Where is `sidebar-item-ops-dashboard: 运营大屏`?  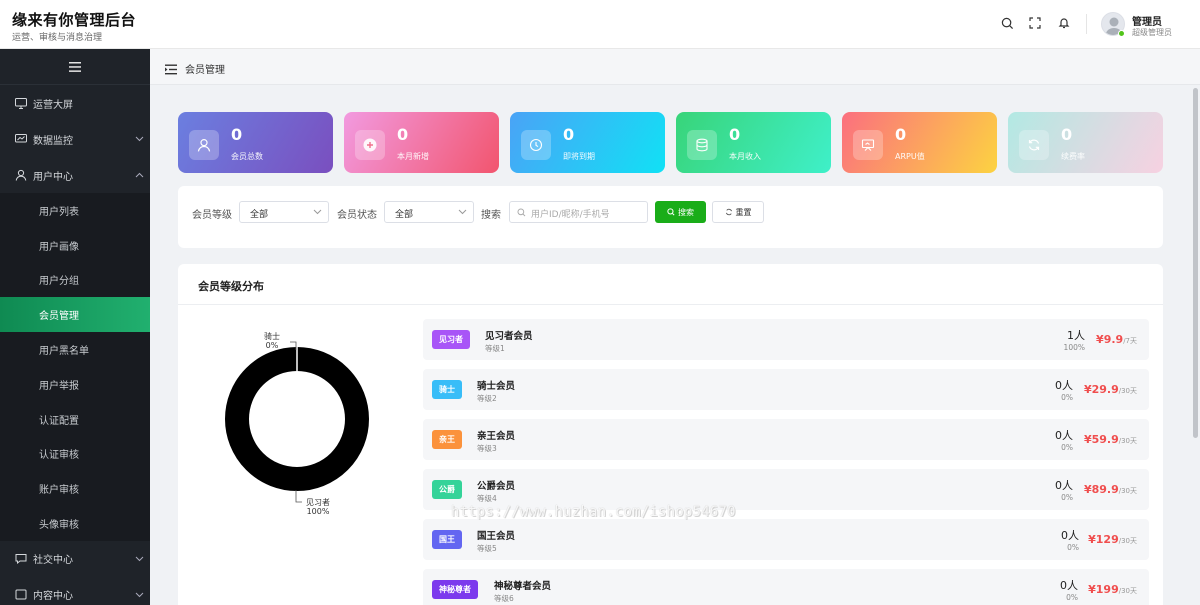
sidebar-item-ops-dashboard: 运营大屏 is located at coordinates (75, 103).